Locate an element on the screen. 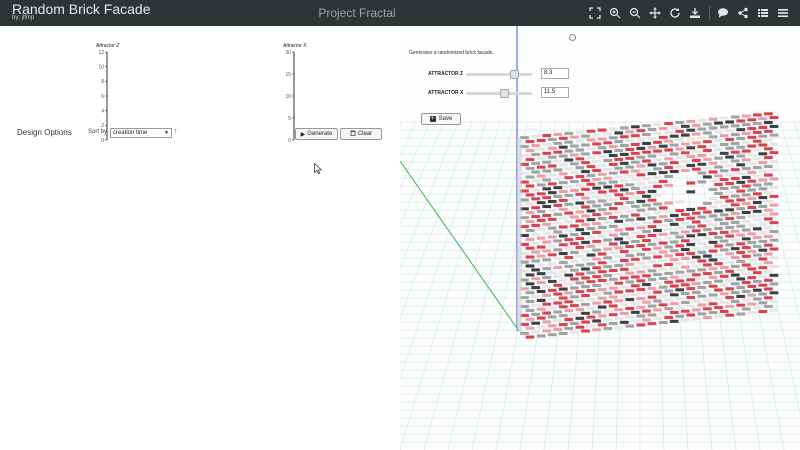 The height and width of the screenshot is (450, 800). axis-tick-label: 20 is located at coordinates (288, 53).